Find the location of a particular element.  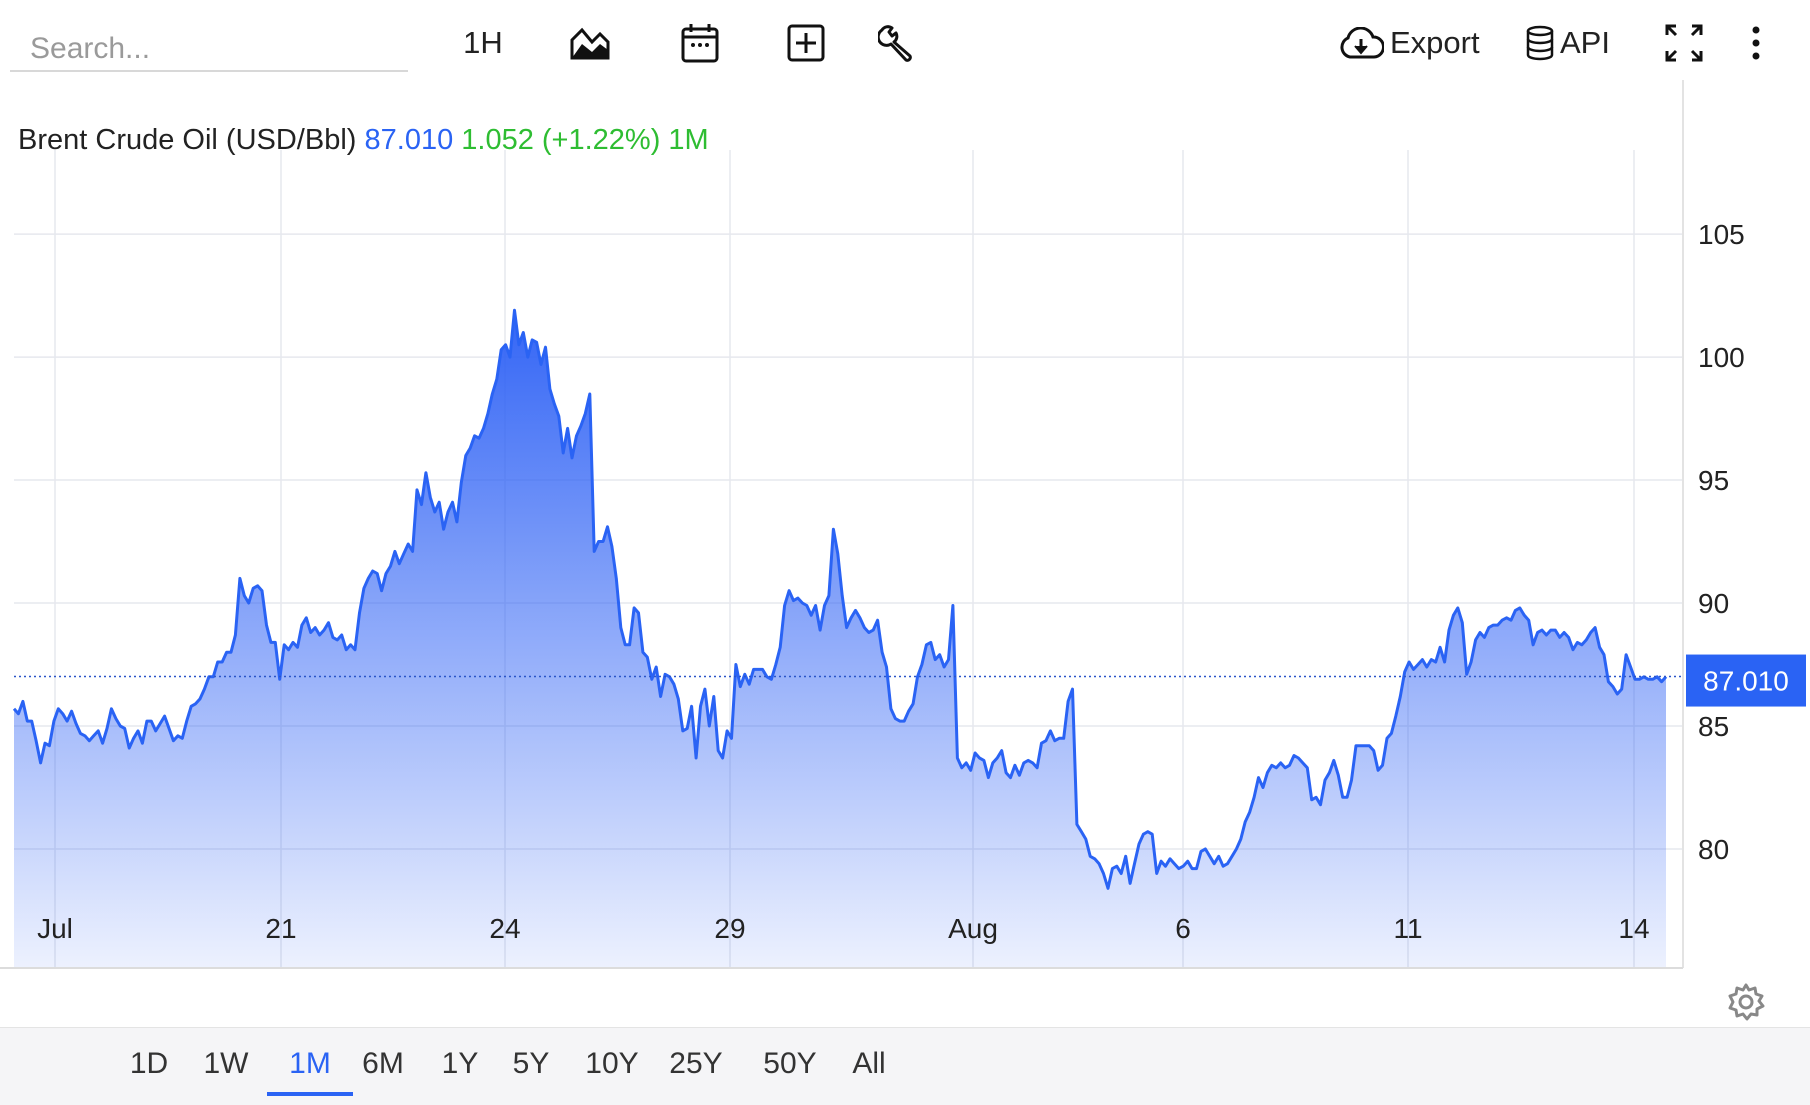

x-tick-label: Jul is located at coordinates (55, 928).